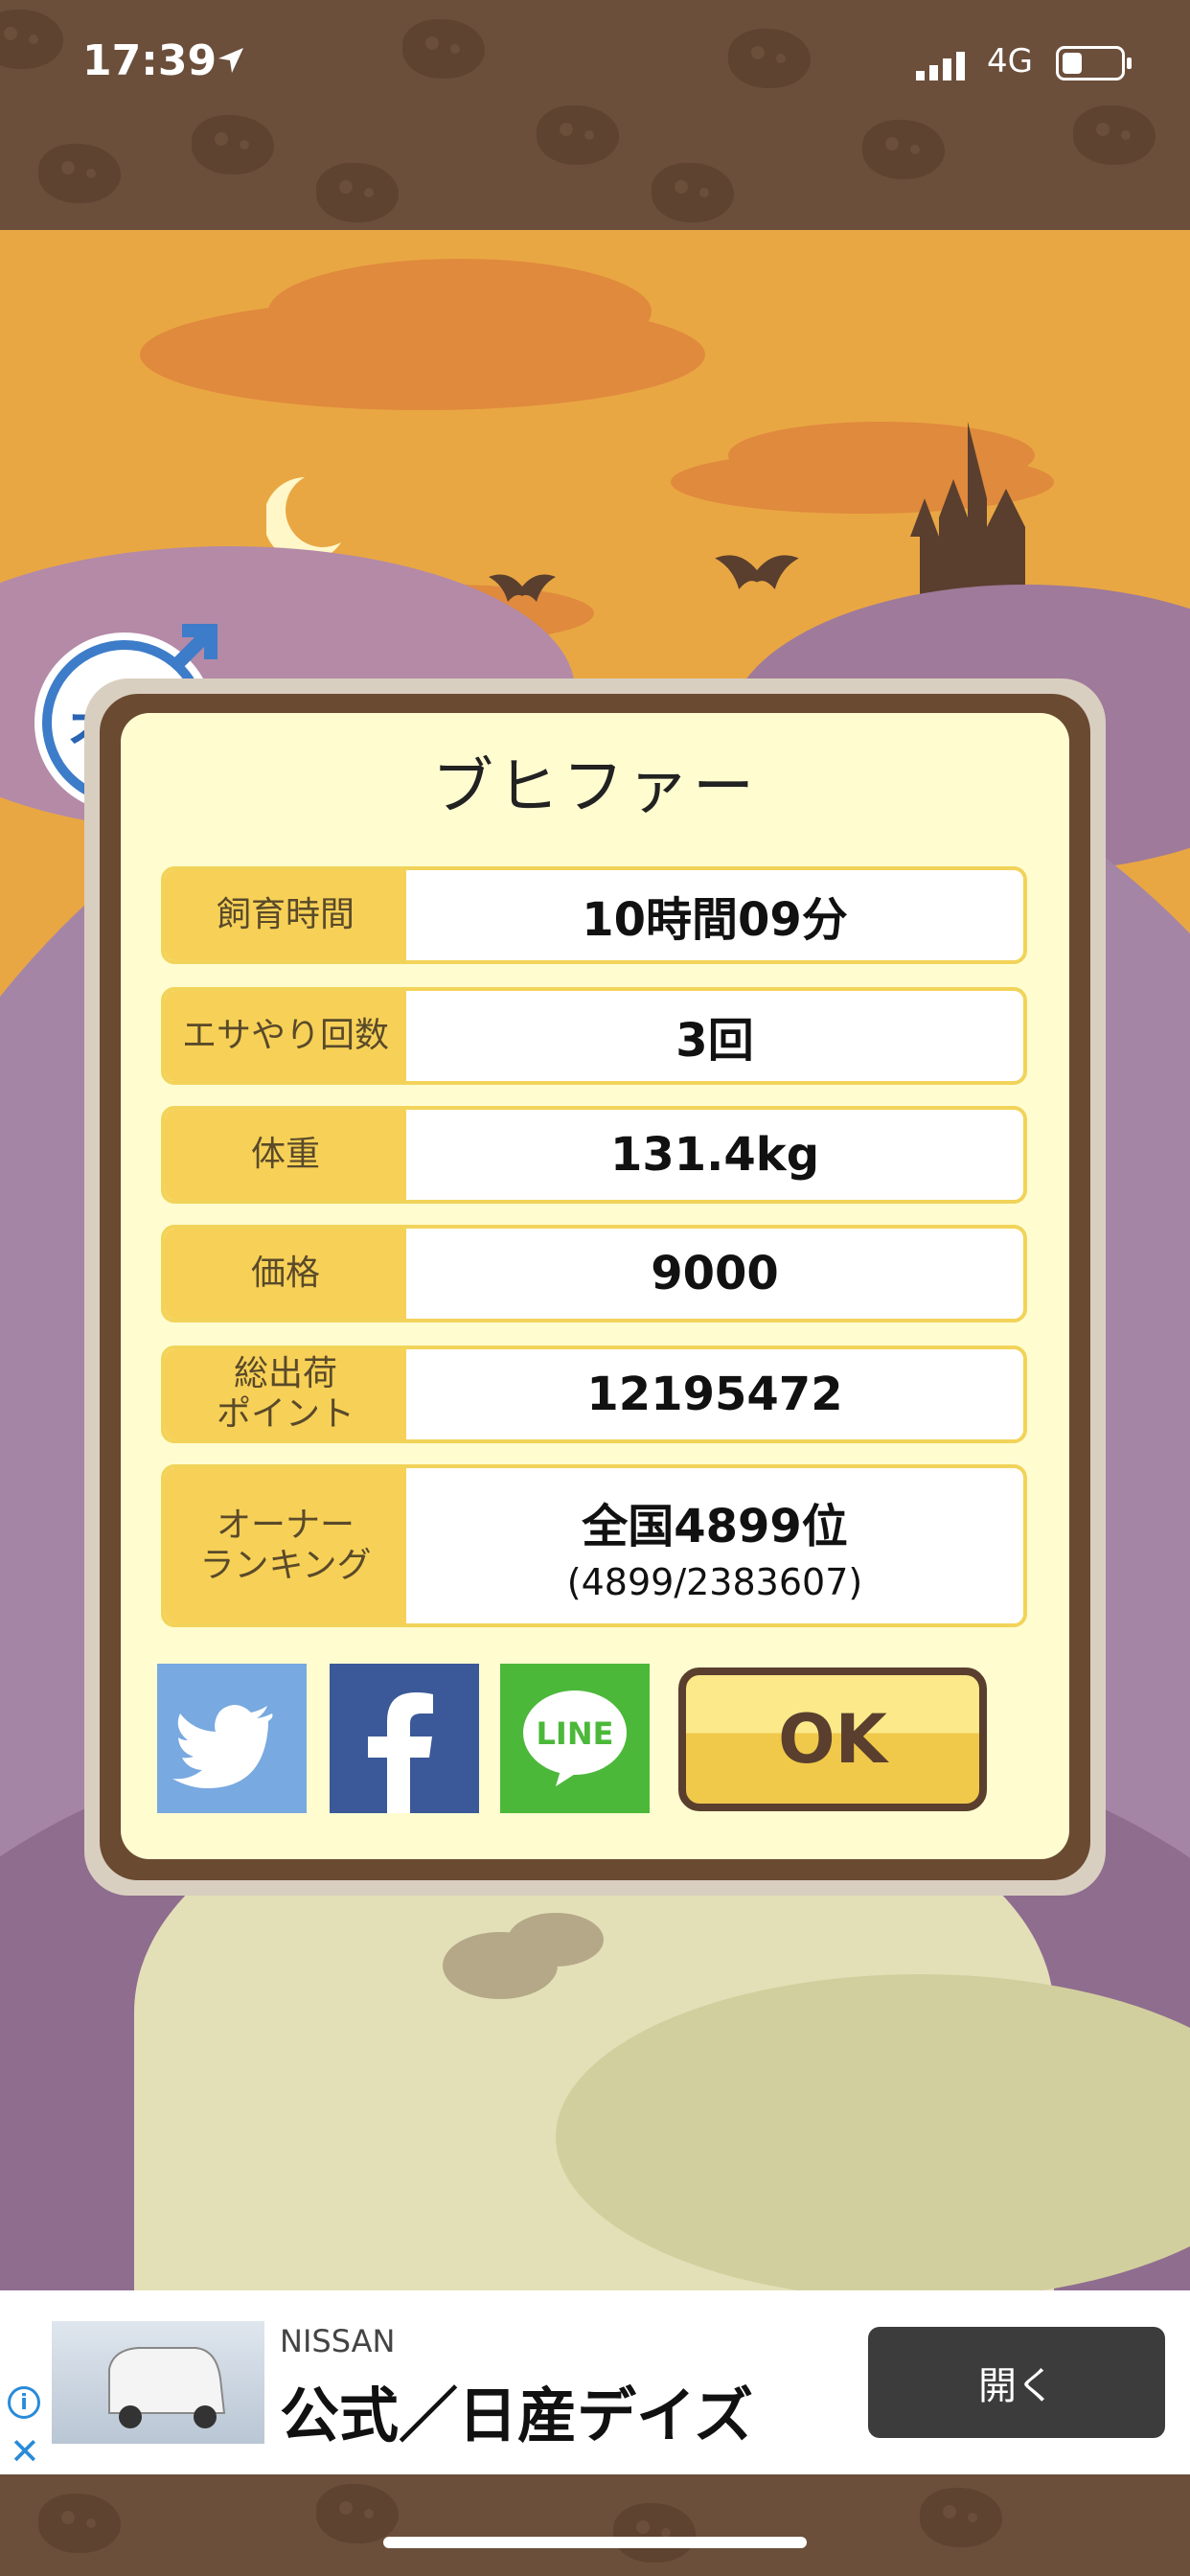 The width and height of the screenshot is (1190, 2576). Describe the element at coordinates (715, 1582) in the screenshot. I see `ranking-detail: (4899/2383607)` at that location.